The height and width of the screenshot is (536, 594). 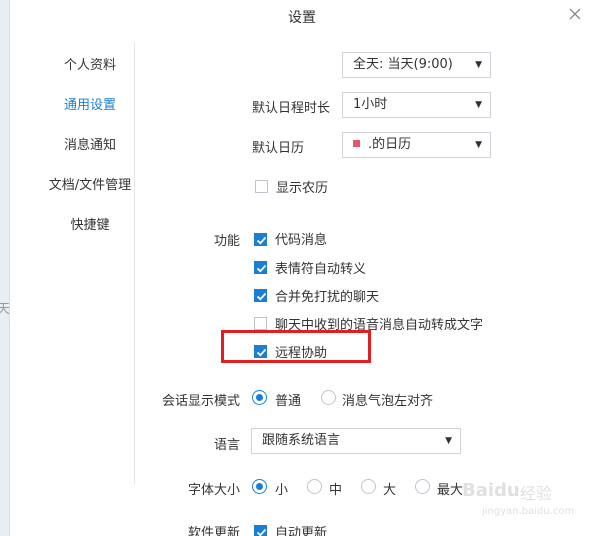 I want to click on auto-update-checkbox, so click(x=260, y=530).